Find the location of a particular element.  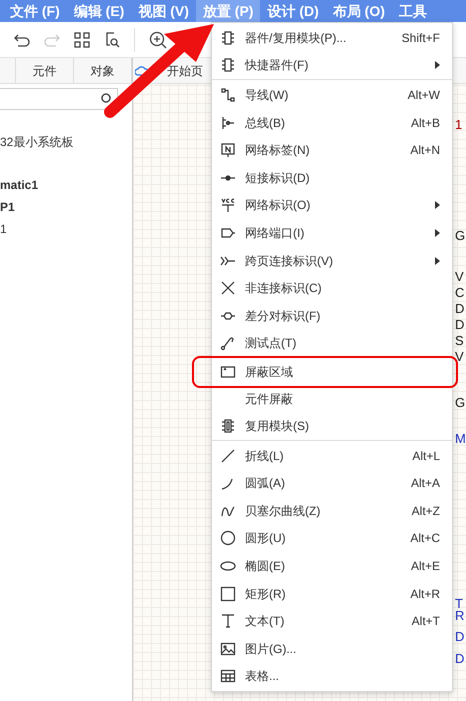

menu-item: 总线(B) Alt+B is located at coordinates (332, 122).